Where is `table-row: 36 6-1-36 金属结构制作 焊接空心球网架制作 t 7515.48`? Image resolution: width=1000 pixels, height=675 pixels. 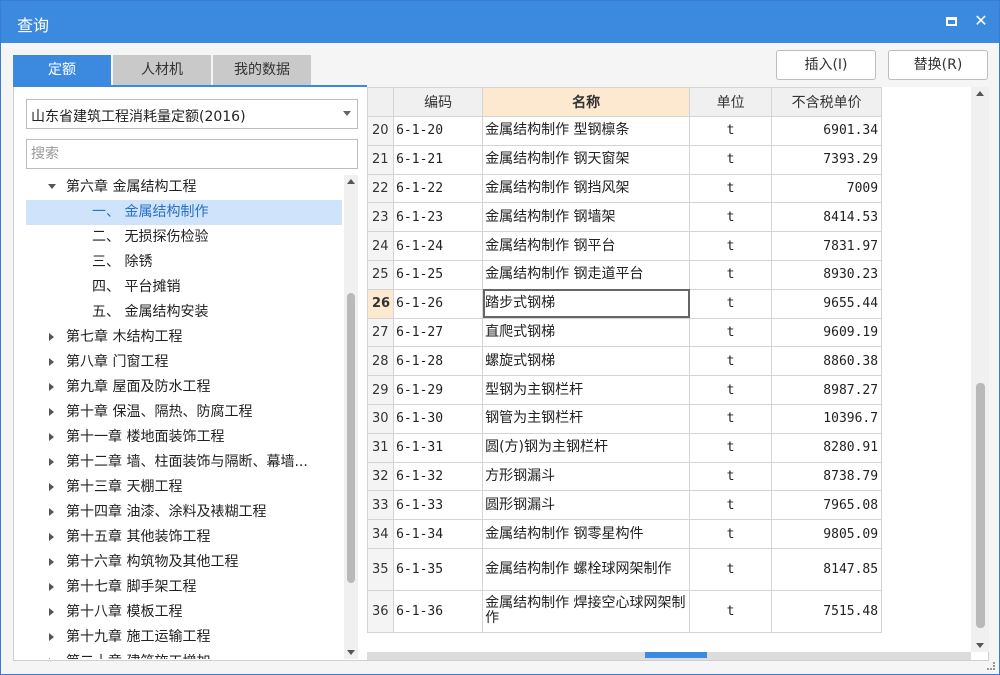
table-row: 36 6-1-36 金属结构制作 焊接空心球网架制作 t 7515.48 is located at coordinates (625, 611).